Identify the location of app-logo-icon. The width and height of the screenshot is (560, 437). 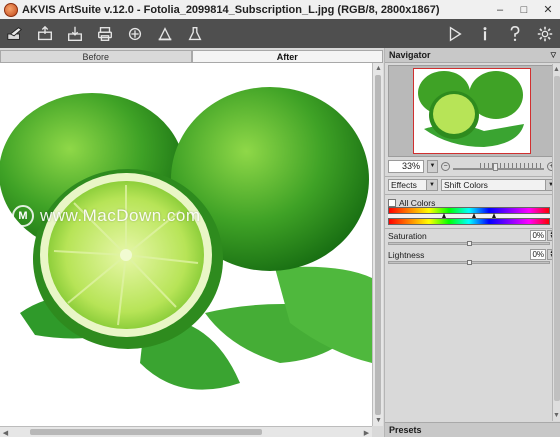
(11, 9).